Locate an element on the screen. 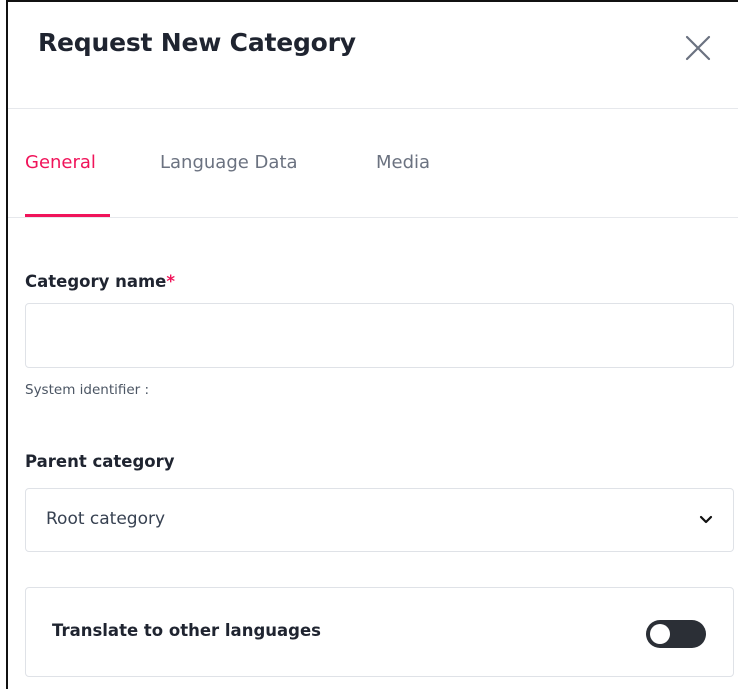 This screenshot has width=738, height=689. tab-language-data: Language Data is located at coordinates (229, 162).